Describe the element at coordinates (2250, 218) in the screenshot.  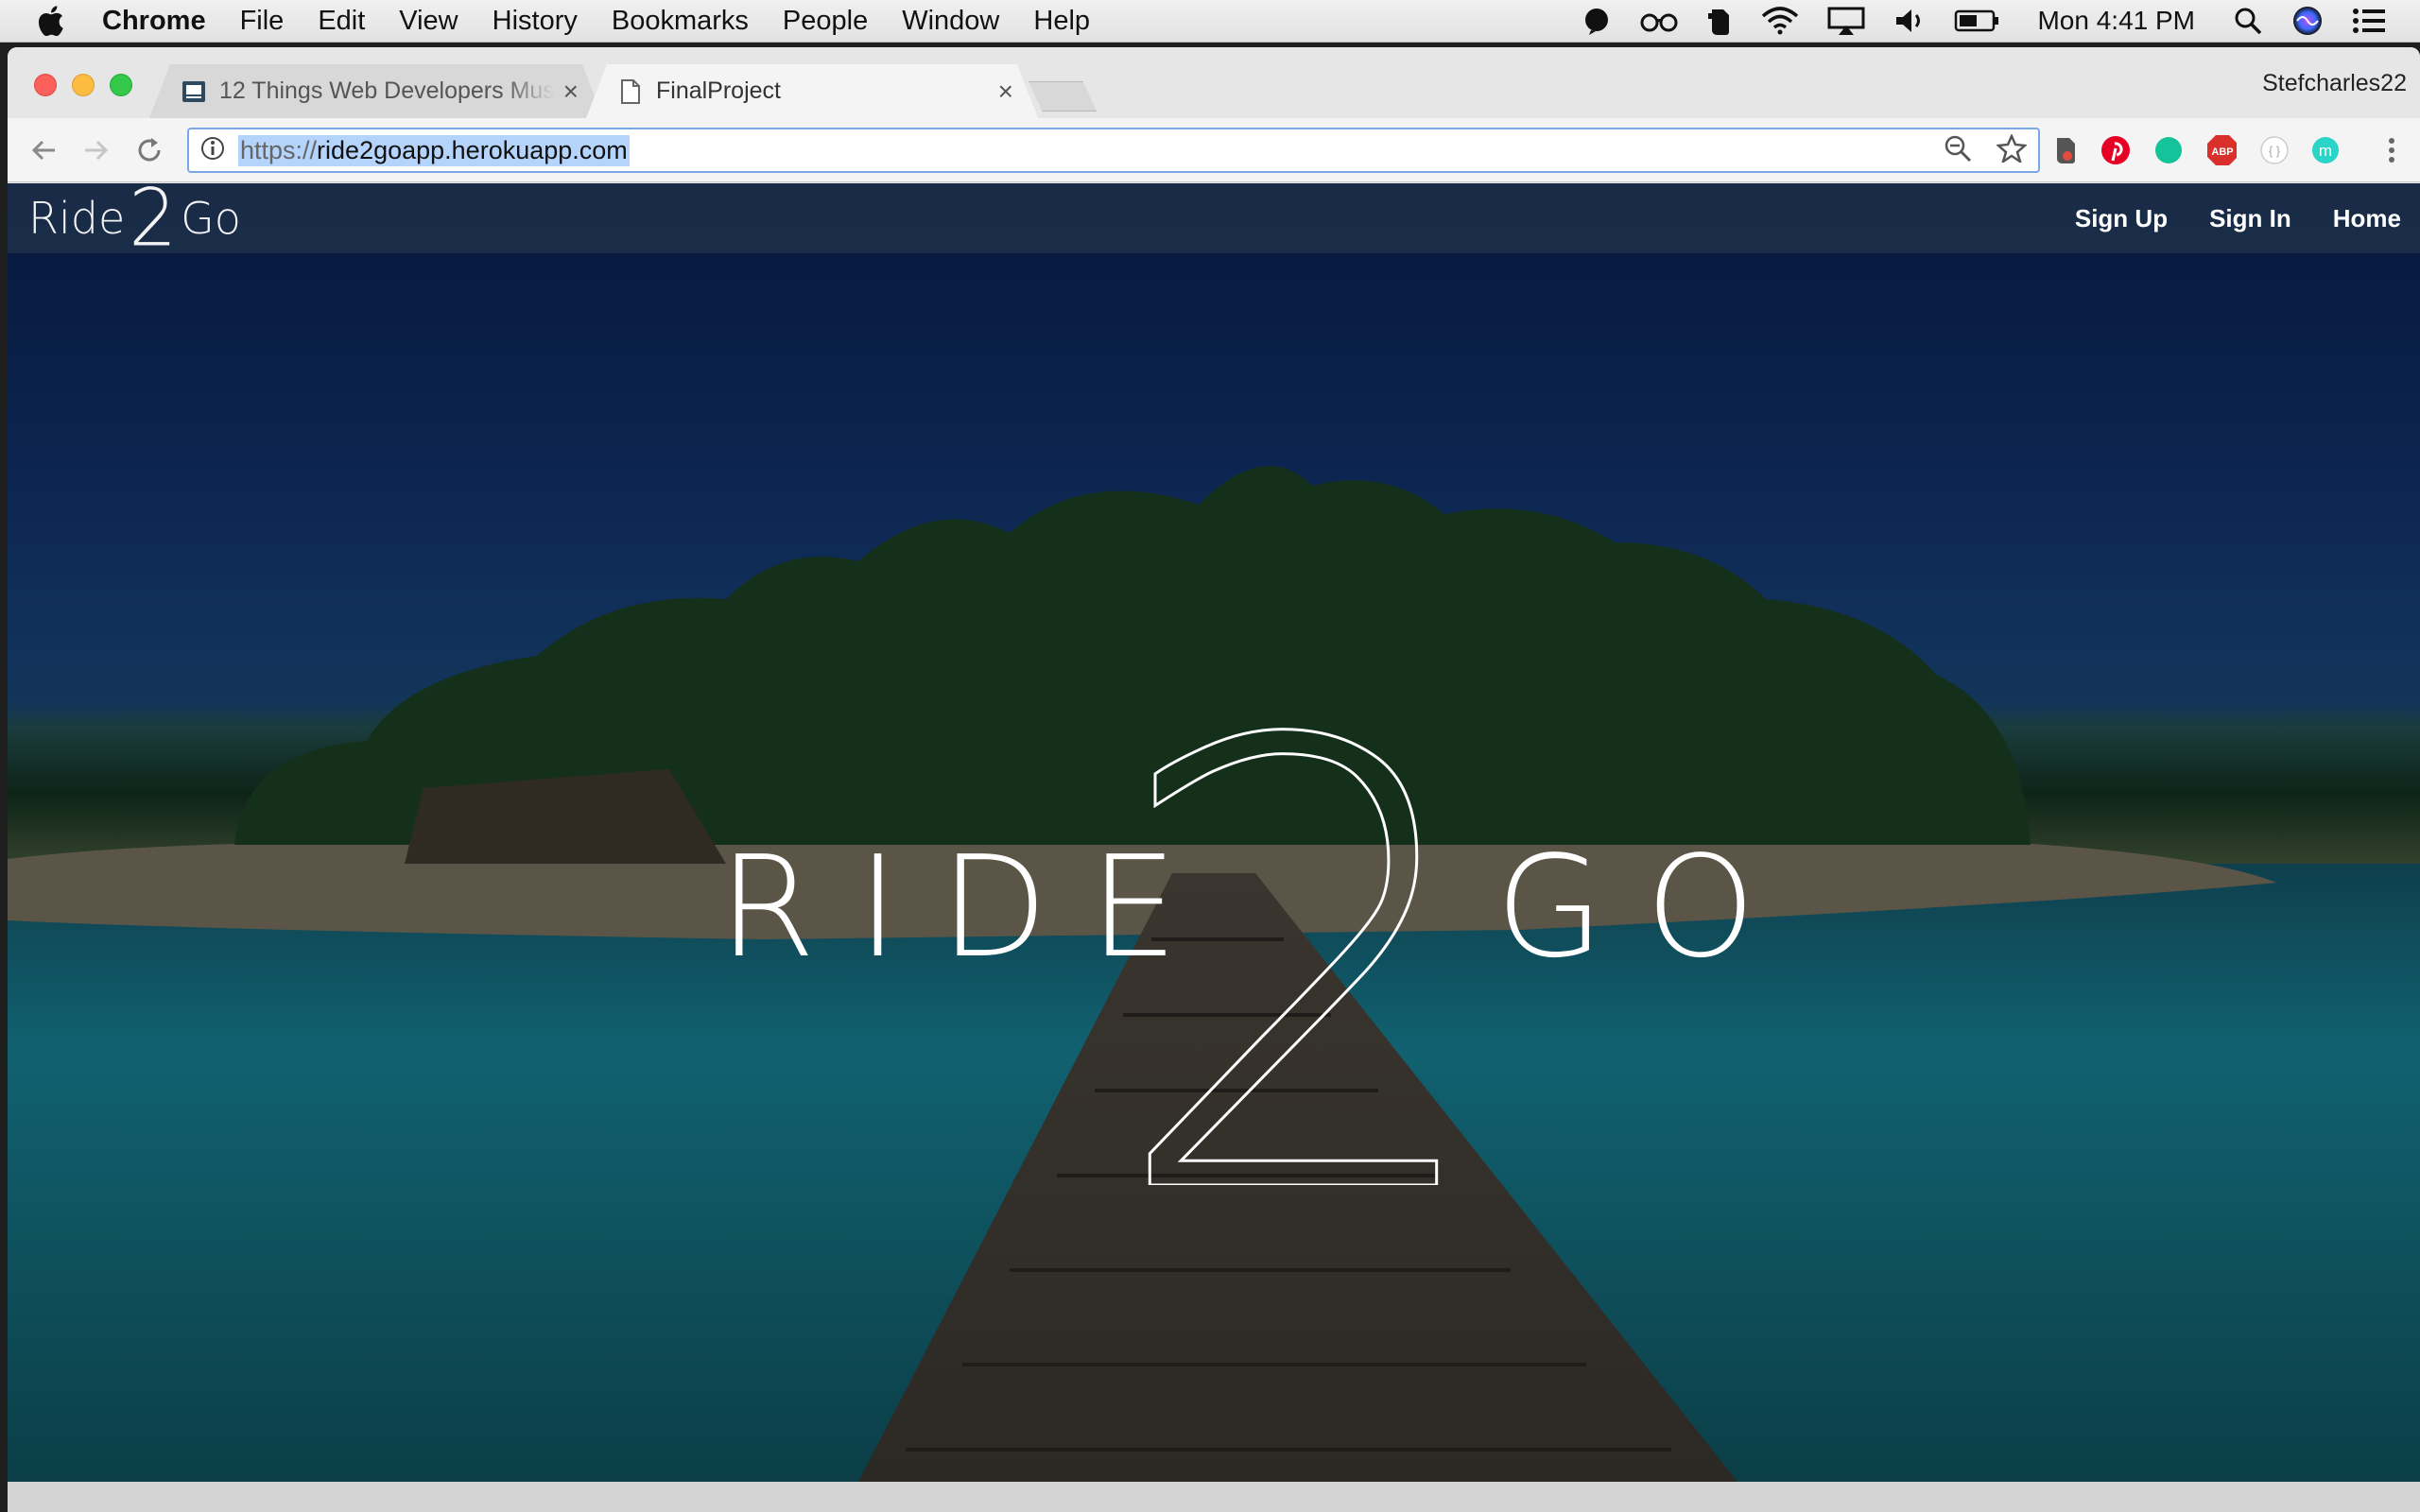
I see `nav-sign-in: Sign In` at that location.